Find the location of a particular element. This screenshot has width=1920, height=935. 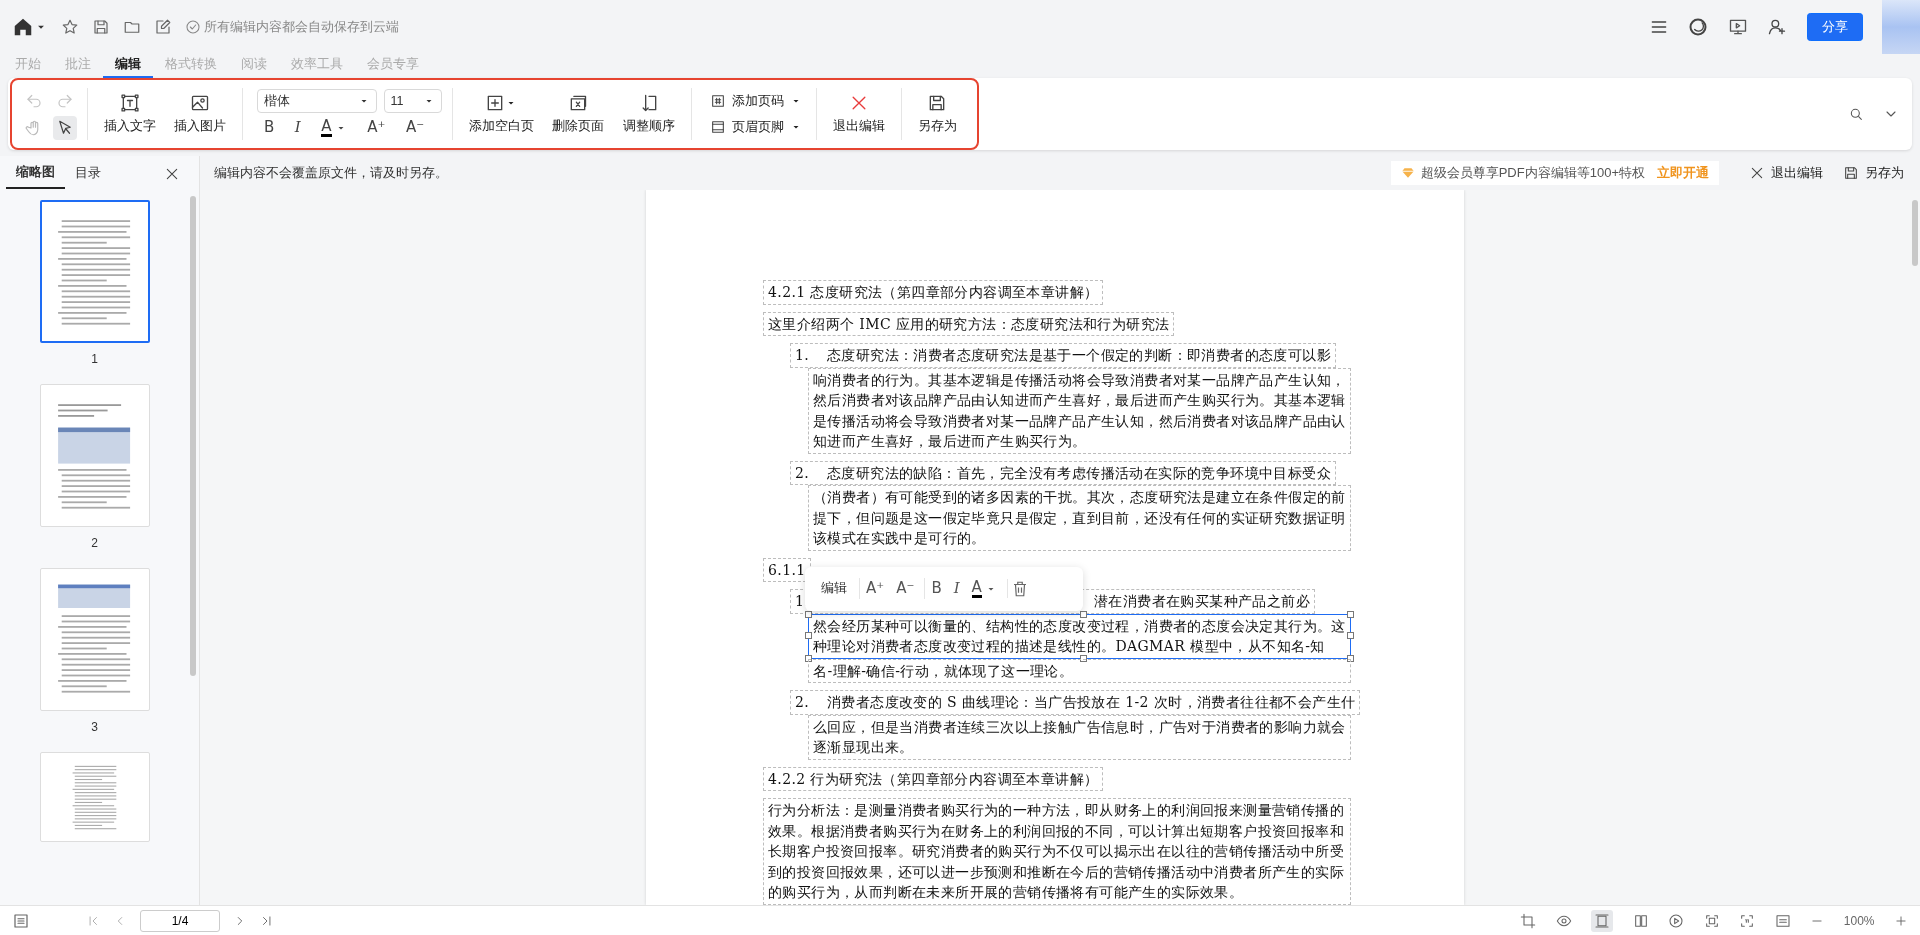

page-input: 1/4 is located at coordinates (180, 920).